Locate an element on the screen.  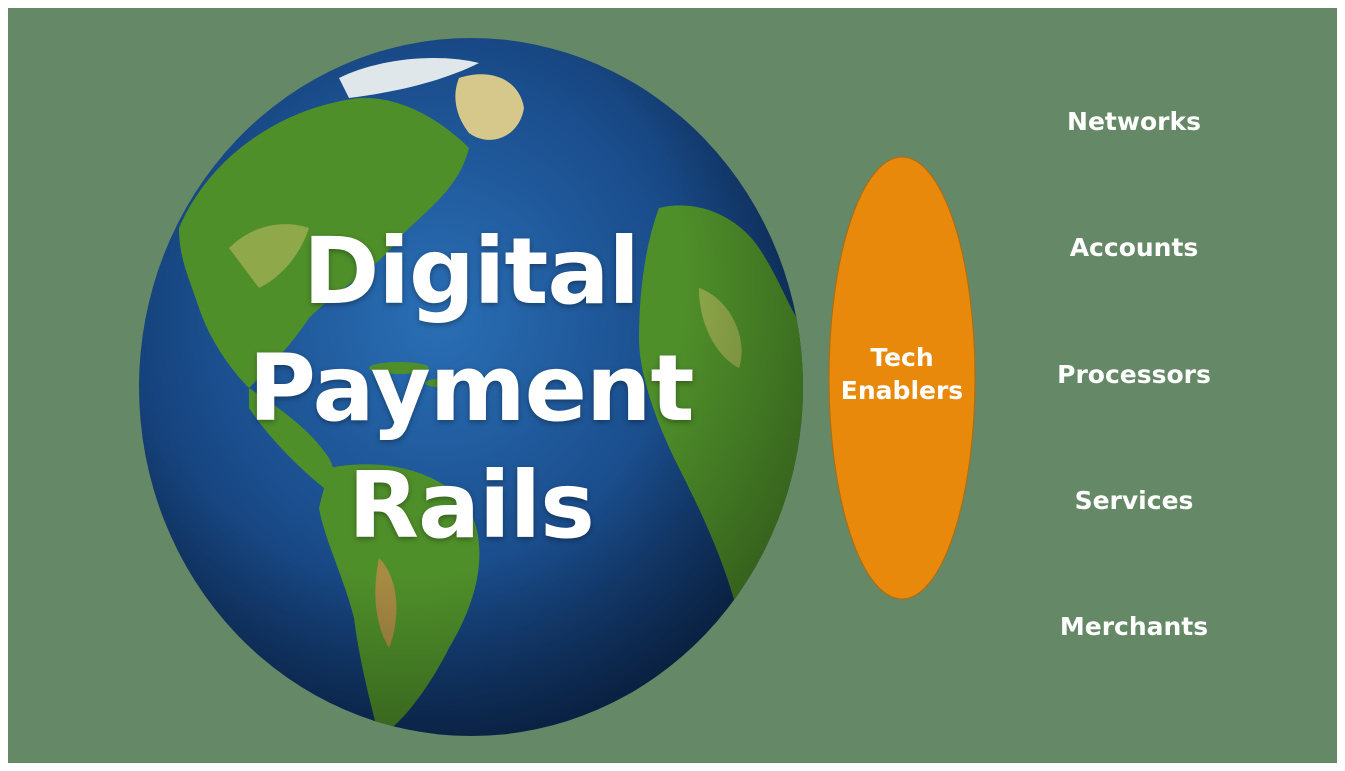
title-line-3: Rails is located at coordinates (471, 505).